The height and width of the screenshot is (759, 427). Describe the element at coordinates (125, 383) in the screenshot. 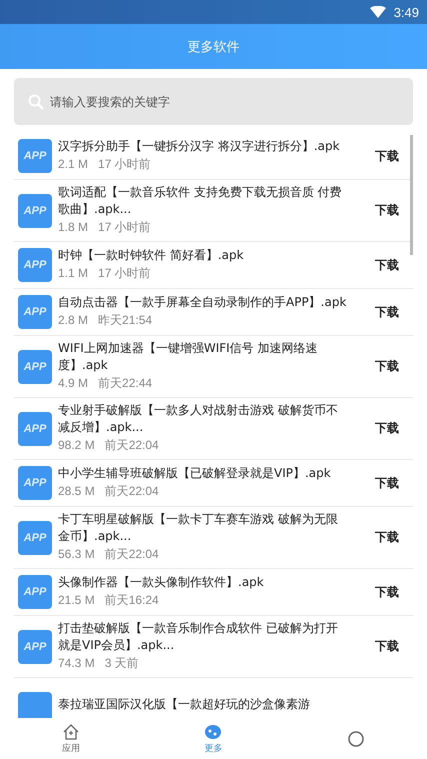

I see `file-time: 前天22:44` at that location.